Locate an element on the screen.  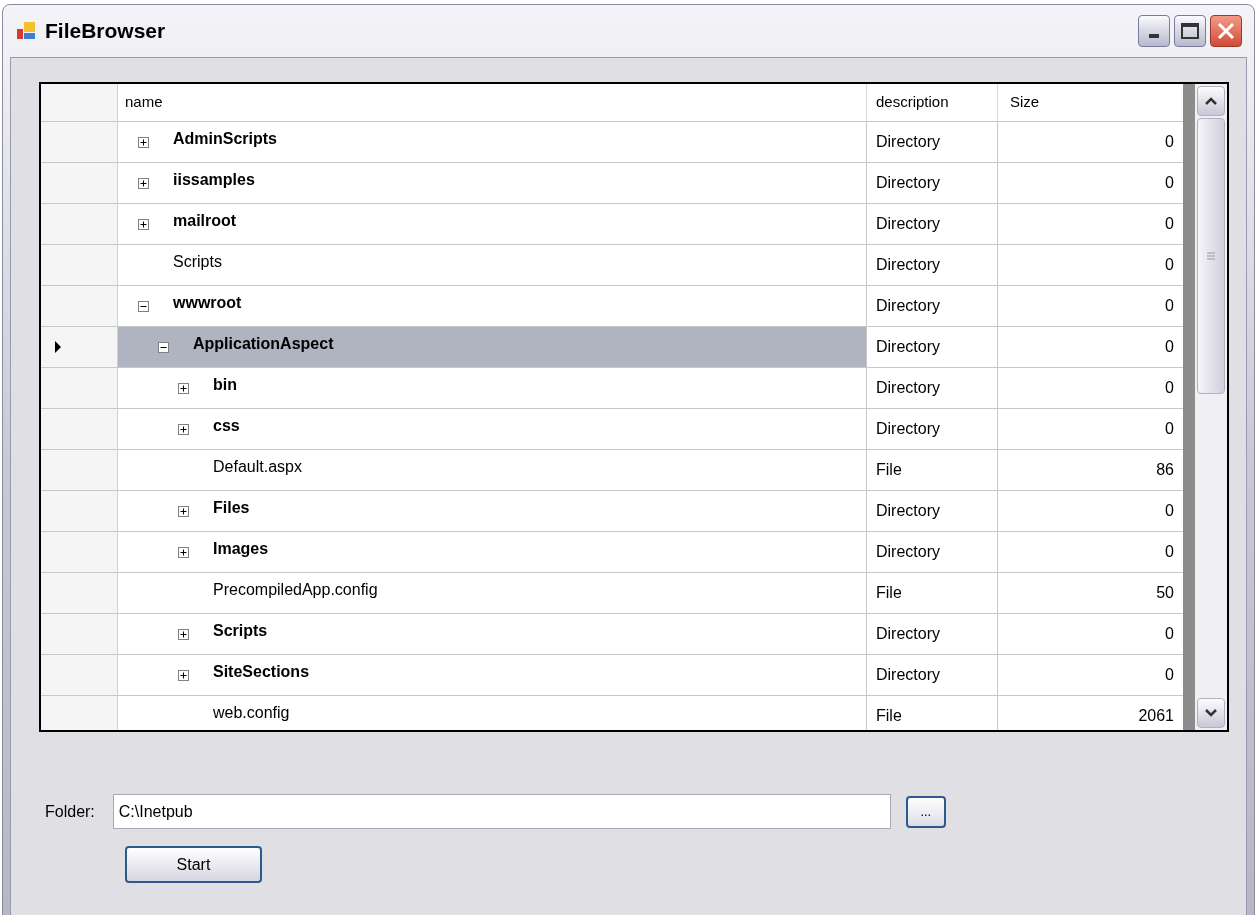
column-header: Size is located at coordinates (1089, 102).